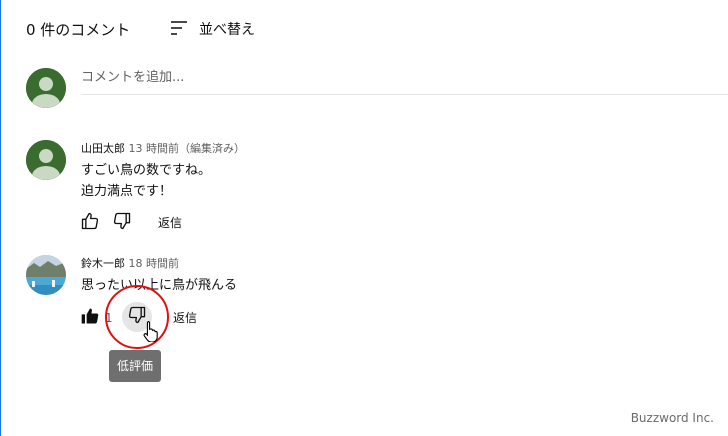 This screenshot has width=728, height=436. Describe the element at coordinates (152, 333) in the screenshot. I see `hand-pointer-cursor-icon` at that location.